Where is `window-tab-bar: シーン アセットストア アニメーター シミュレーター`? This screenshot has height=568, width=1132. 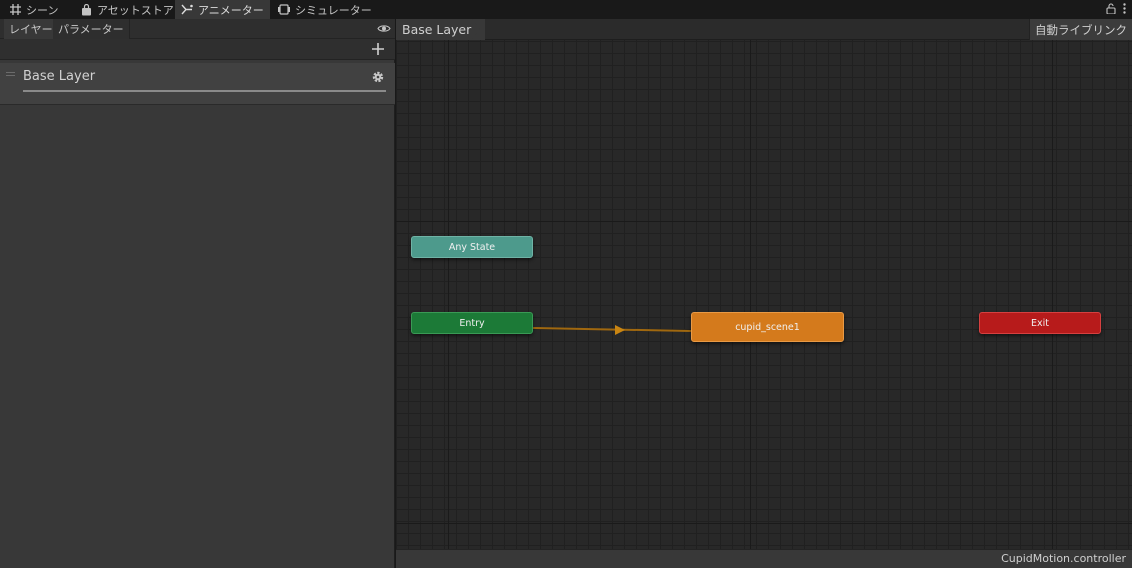
window-tab-bar: シーン アセットストア アニメーター シミュレーター is located at coordinates (566, 9).